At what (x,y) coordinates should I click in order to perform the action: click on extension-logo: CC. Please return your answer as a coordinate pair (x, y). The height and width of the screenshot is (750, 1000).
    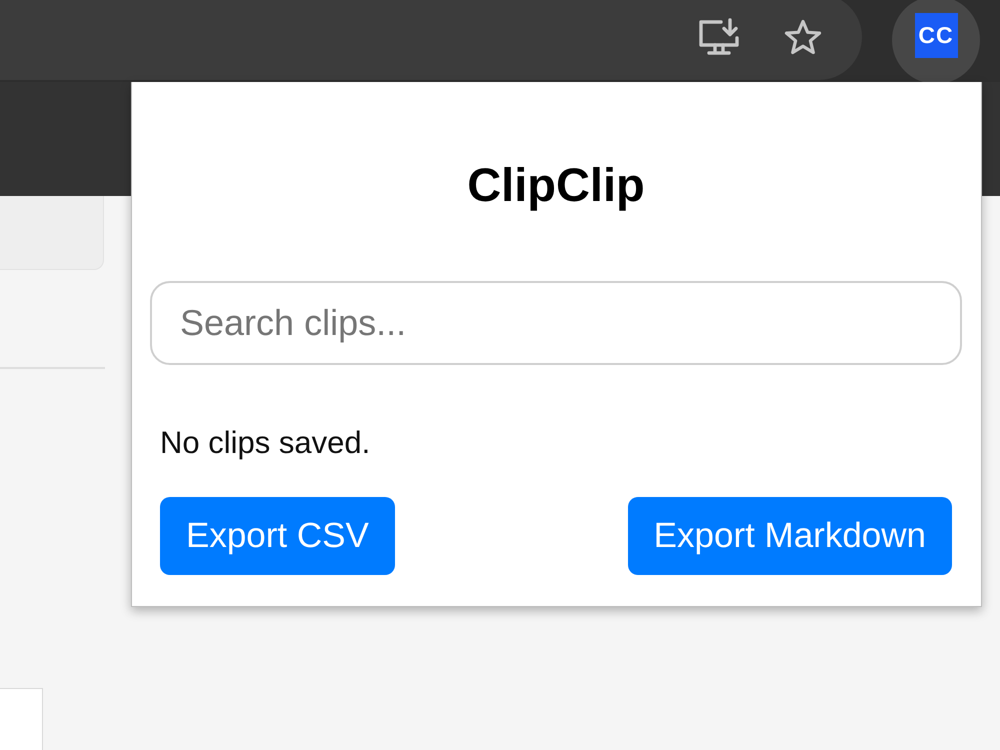
    Looking at the image, I should click on (936, 35).